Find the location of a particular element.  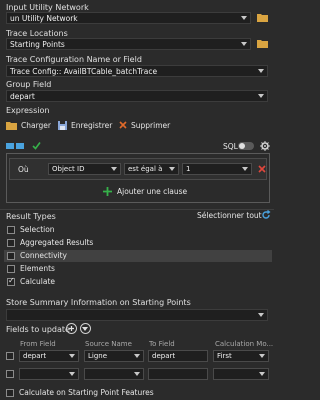

clause-row: Où Object ID est égal à 1 is located at coordinates (138, 169).